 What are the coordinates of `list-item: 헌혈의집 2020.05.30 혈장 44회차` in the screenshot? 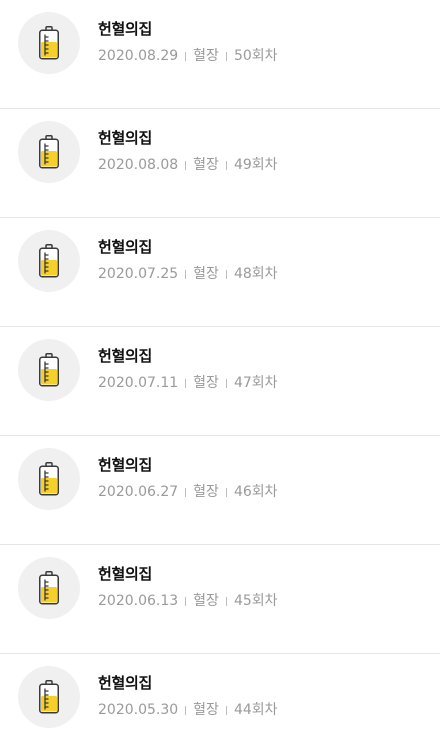 It's located at (220, 701).